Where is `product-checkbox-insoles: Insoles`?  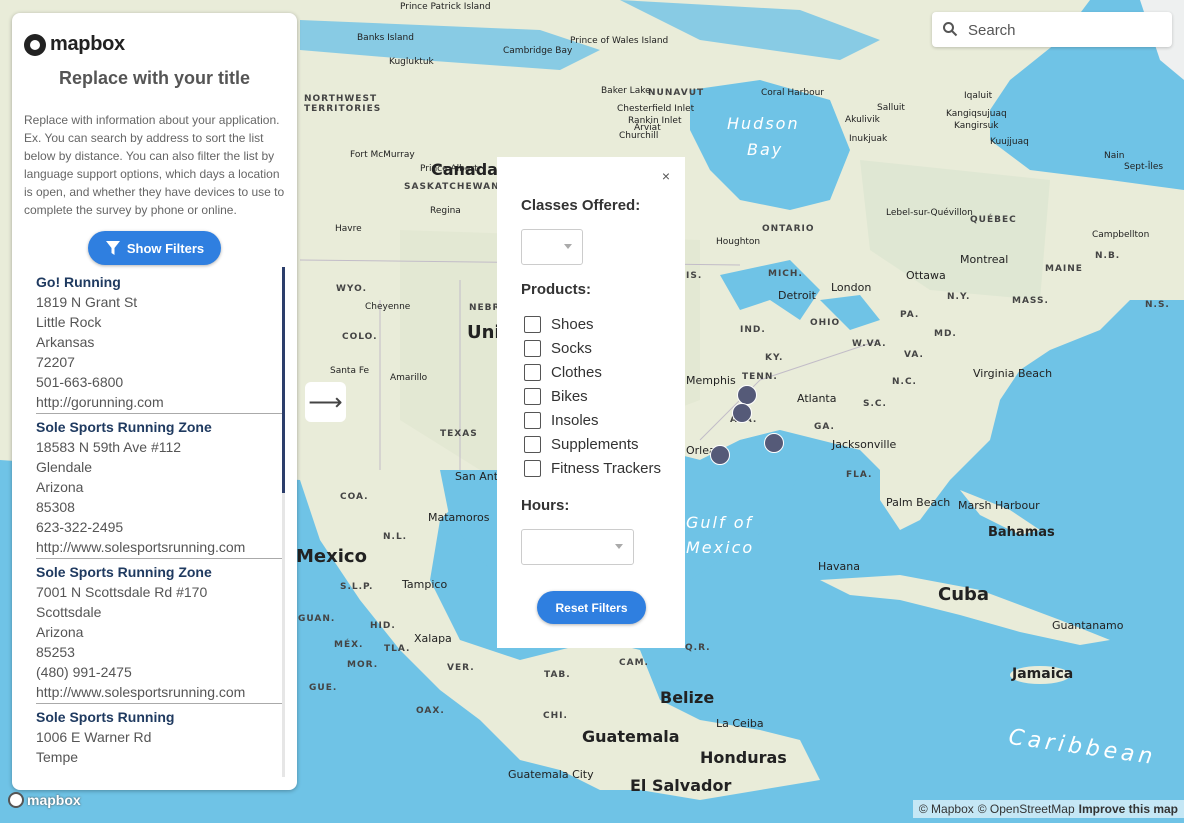 product-checkbox-insoles: Insoles is located at coordinates (561, 420).